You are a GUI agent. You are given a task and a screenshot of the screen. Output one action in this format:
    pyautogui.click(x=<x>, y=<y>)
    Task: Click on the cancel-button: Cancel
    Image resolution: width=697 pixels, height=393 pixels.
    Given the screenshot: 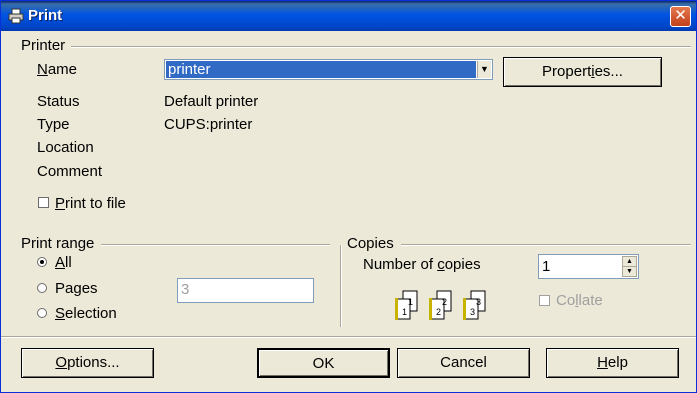 What is the action you would take?
    pyautogui.click(x=463, y=363)
    